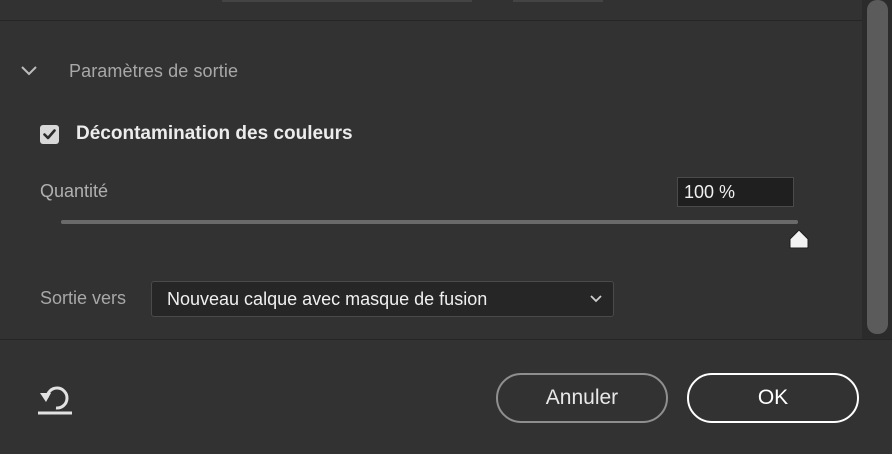 The width and height of the screenshot is (892, 454). I want to click on section-title: Paramètres de sortie, so click(153, 71).